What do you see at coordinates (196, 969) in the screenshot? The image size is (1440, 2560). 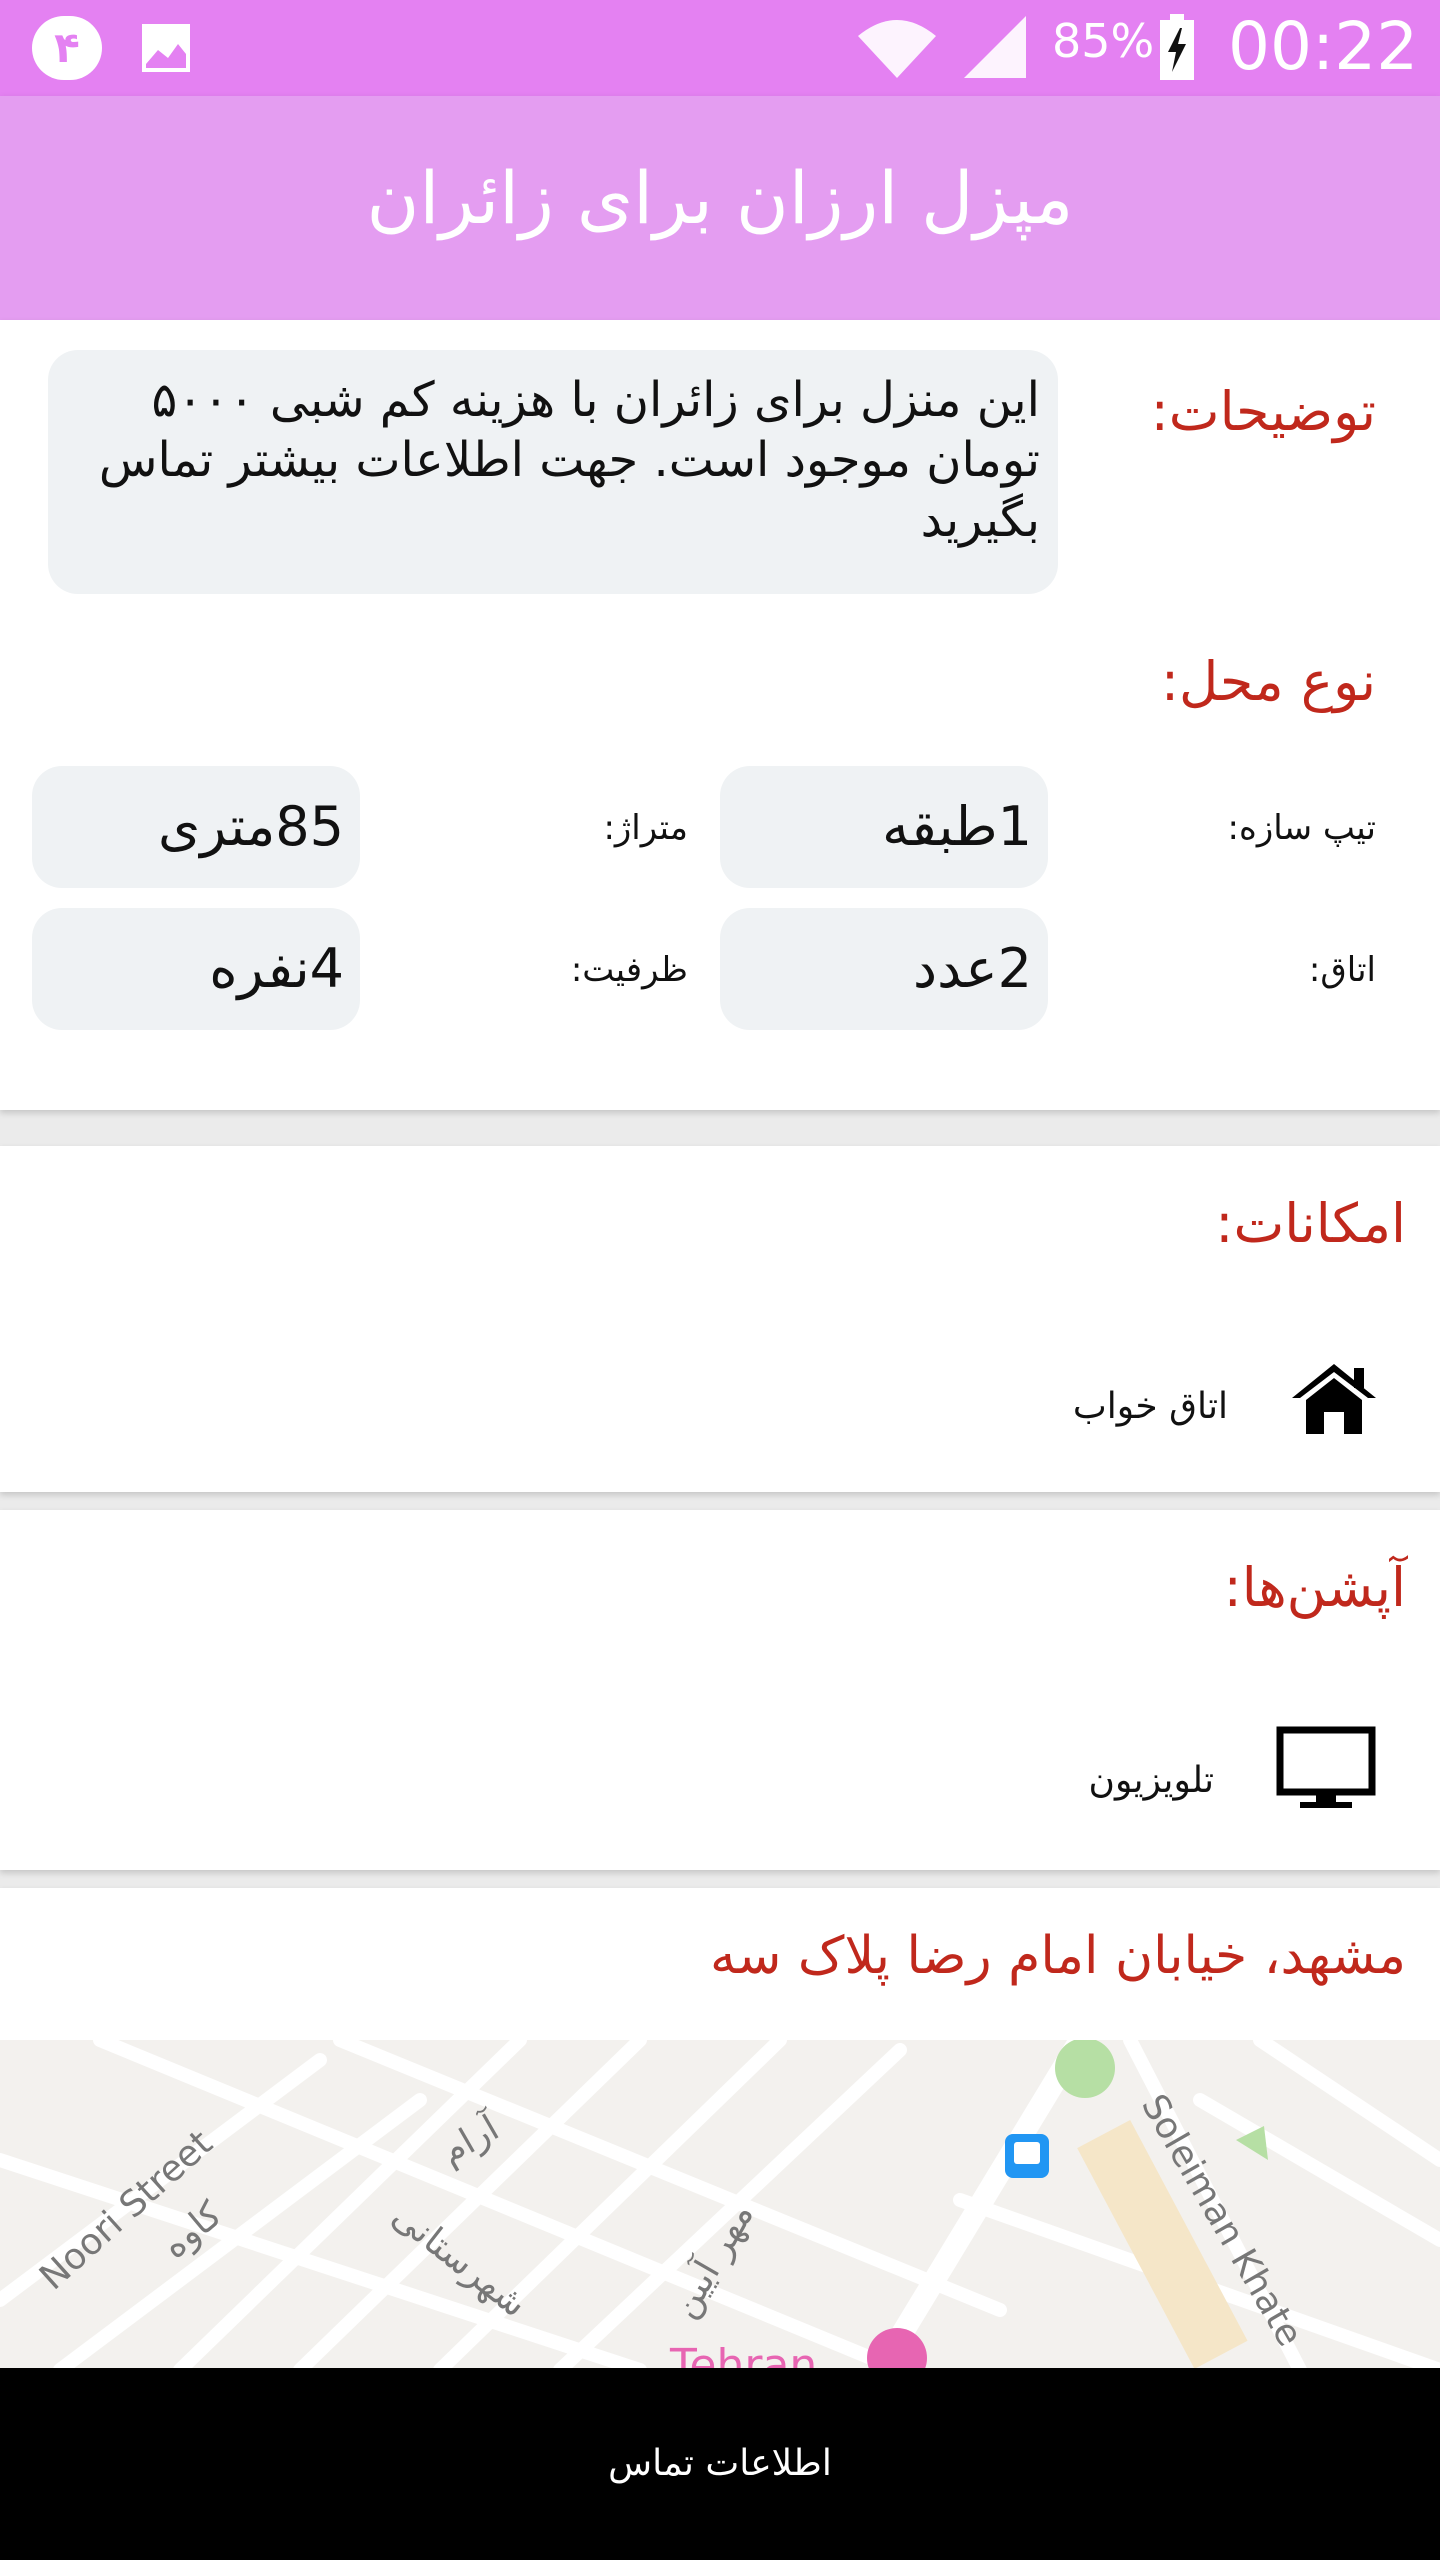 I see `capacity-value: 4نفره` at bounding box center [196, 969].